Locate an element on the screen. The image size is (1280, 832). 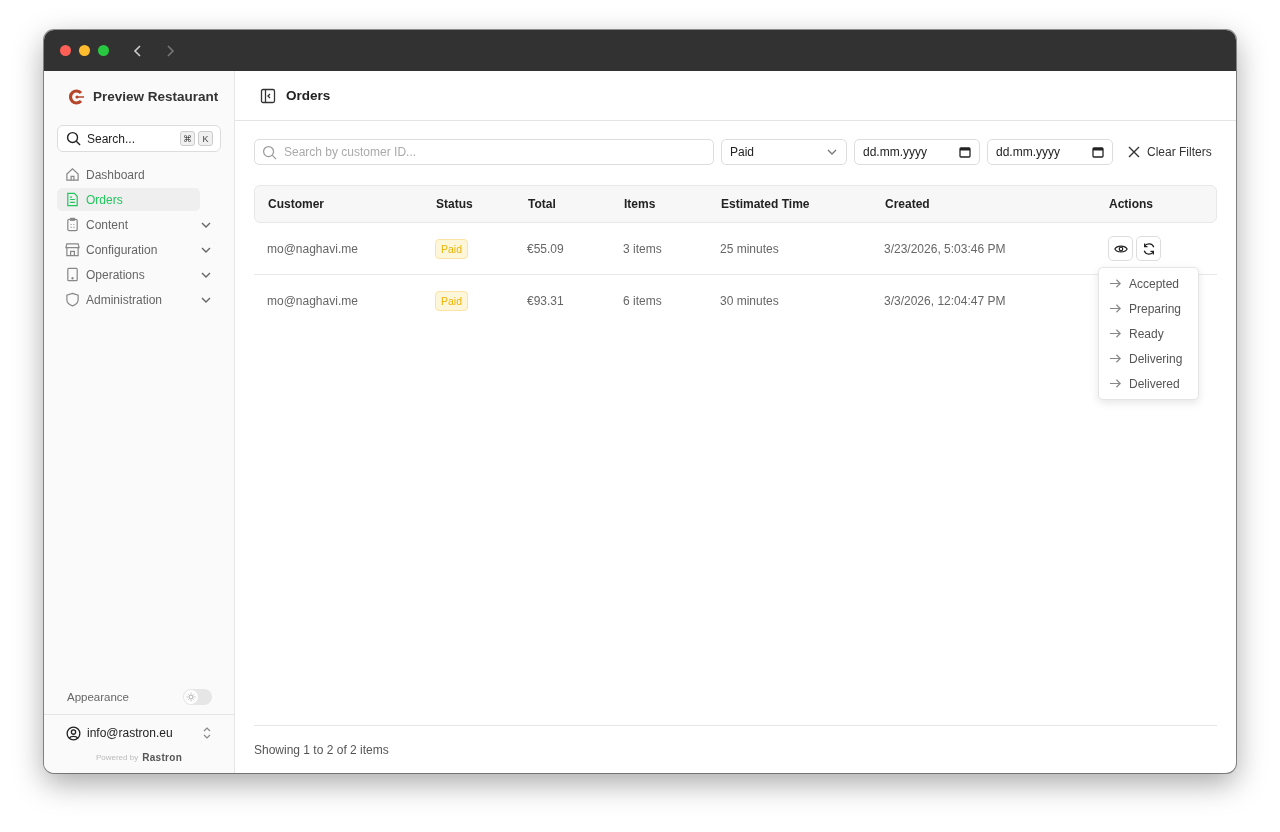
column-header: Status is located at coordinates (455, 204).